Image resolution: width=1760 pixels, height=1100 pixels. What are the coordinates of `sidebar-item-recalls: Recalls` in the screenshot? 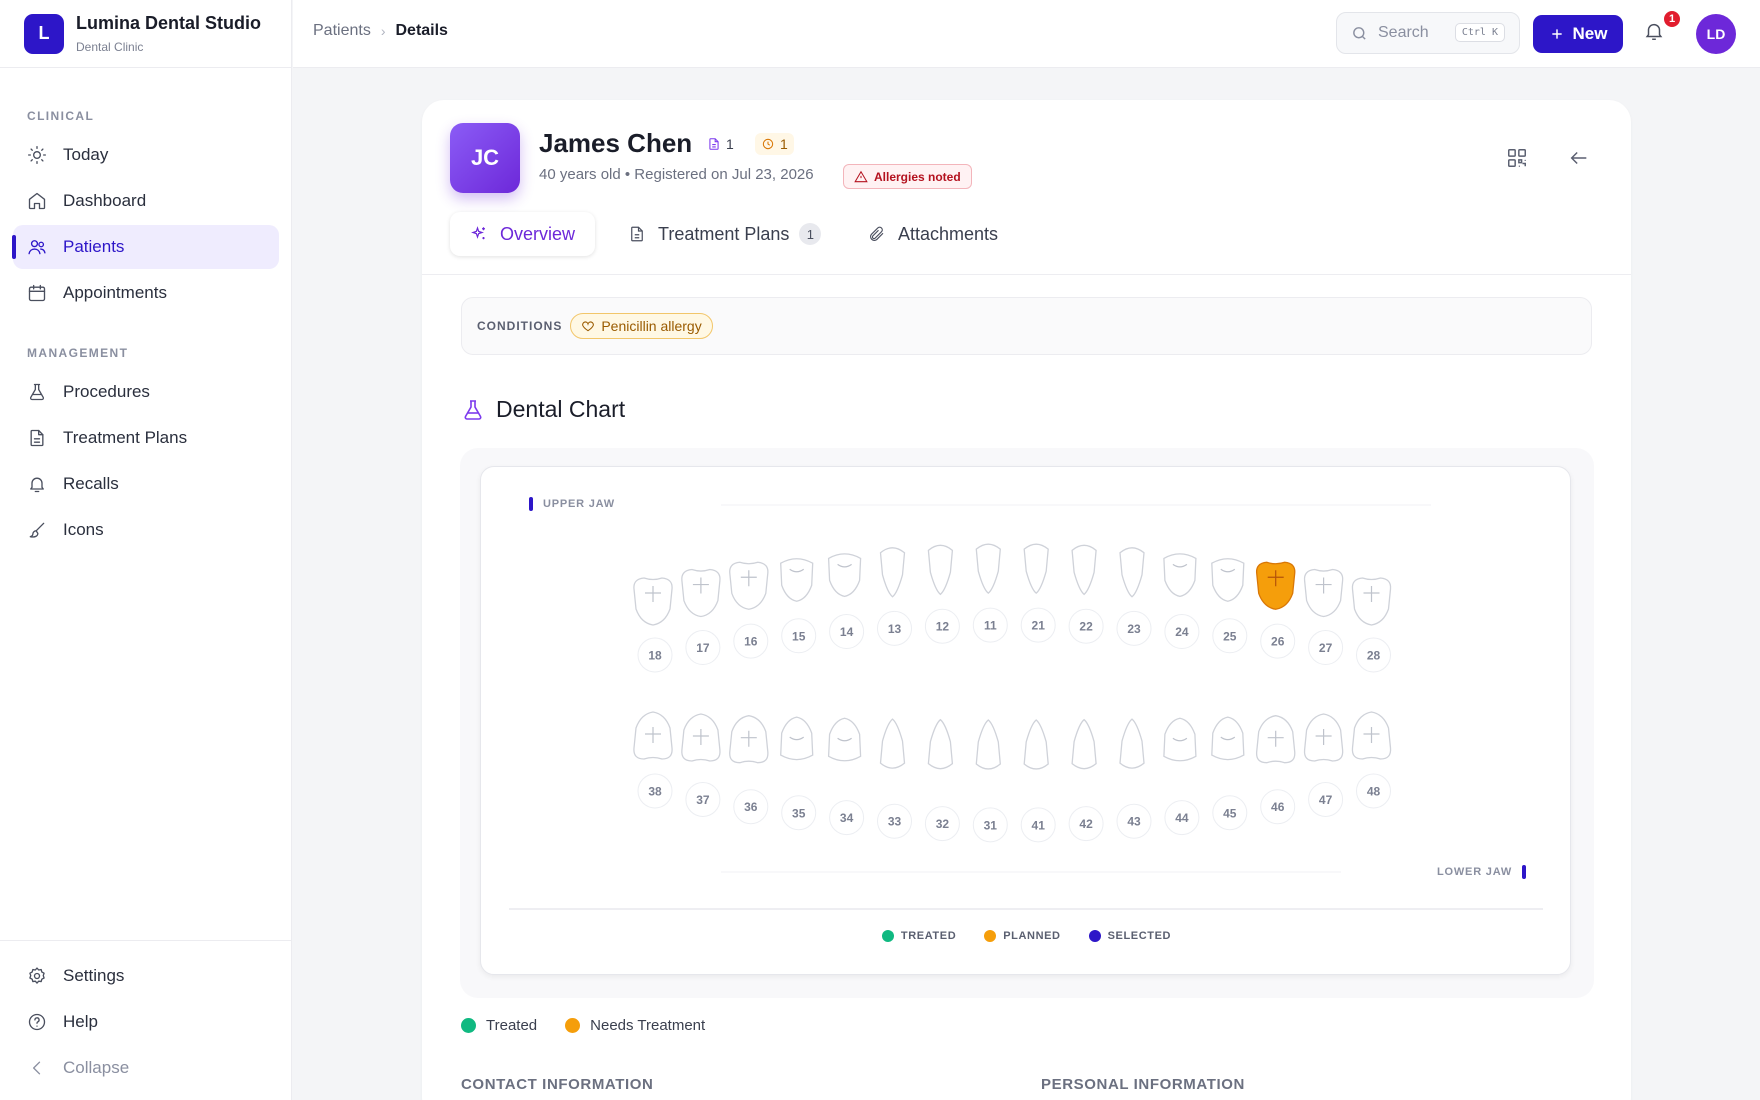 It's located at (146, 484).